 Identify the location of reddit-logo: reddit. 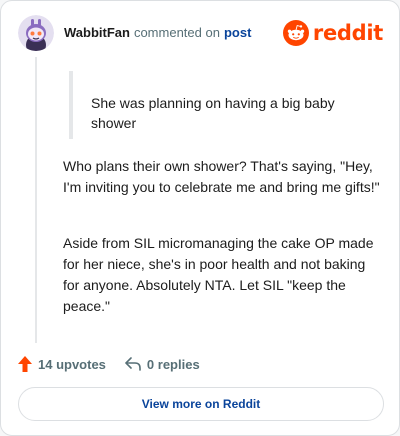
(332, 33).